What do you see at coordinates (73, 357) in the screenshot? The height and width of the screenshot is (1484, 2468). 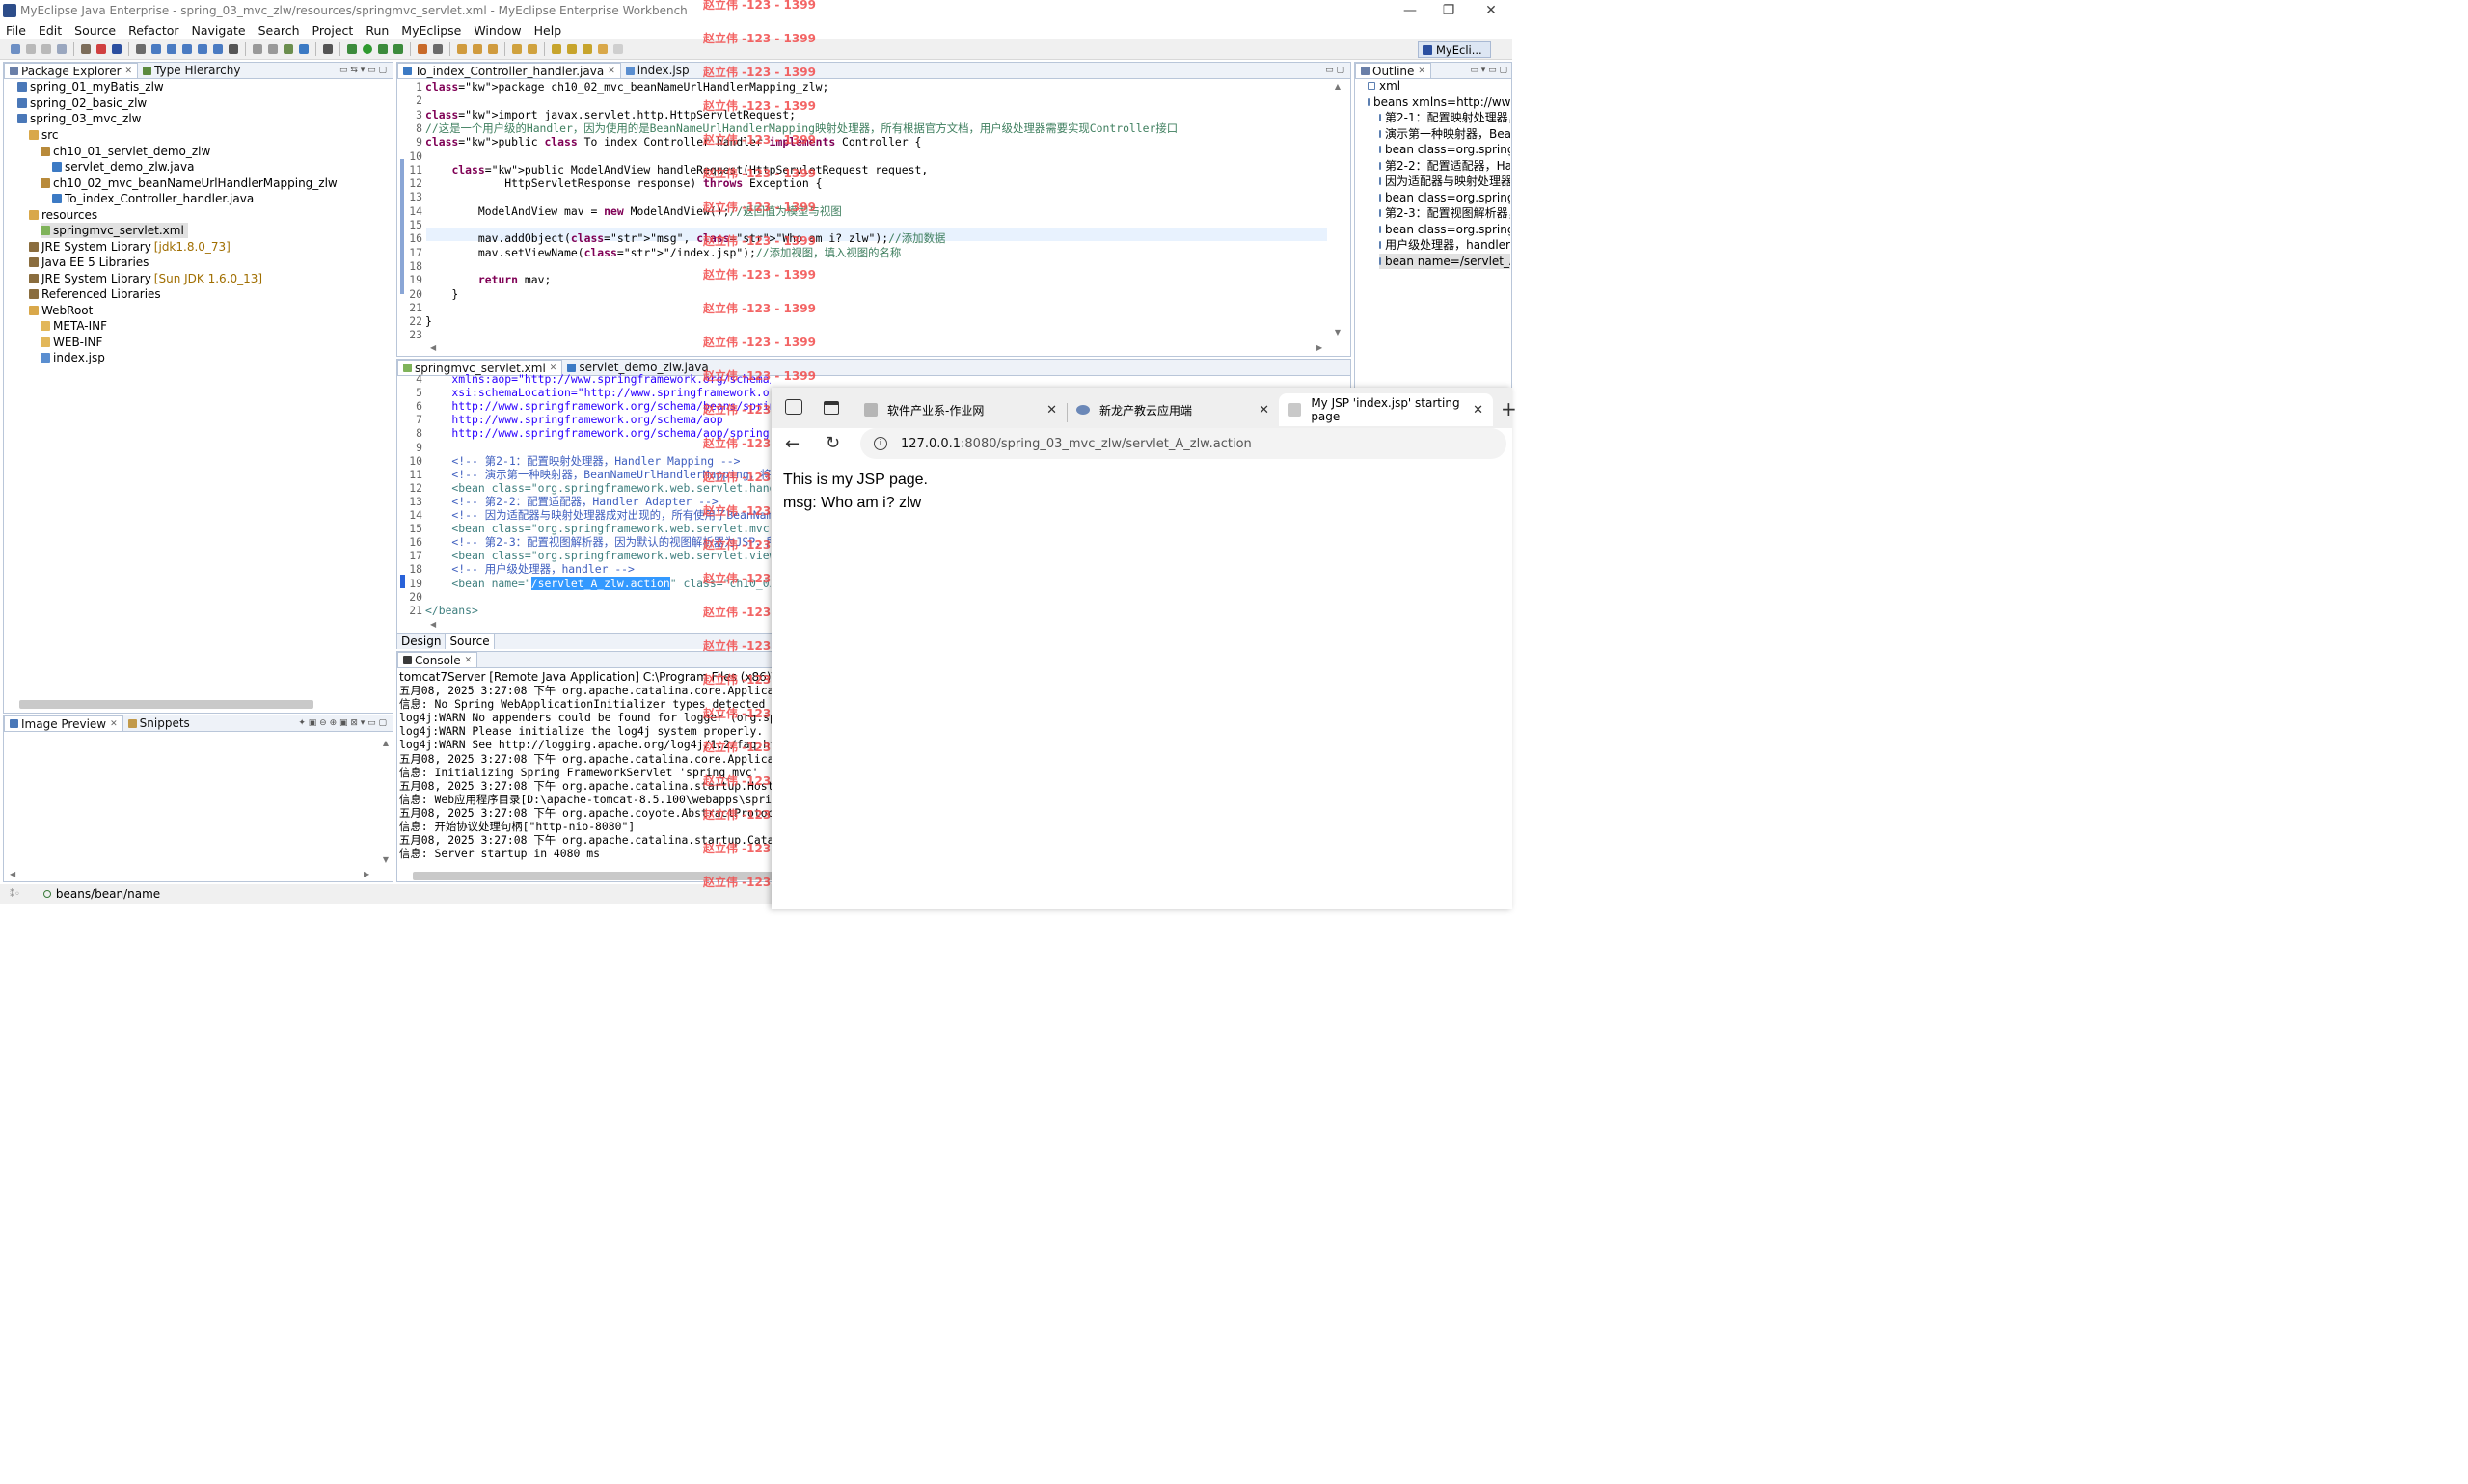 I see `tree-item-jsp-file: index.jsp` at bounding box center [73, 357].